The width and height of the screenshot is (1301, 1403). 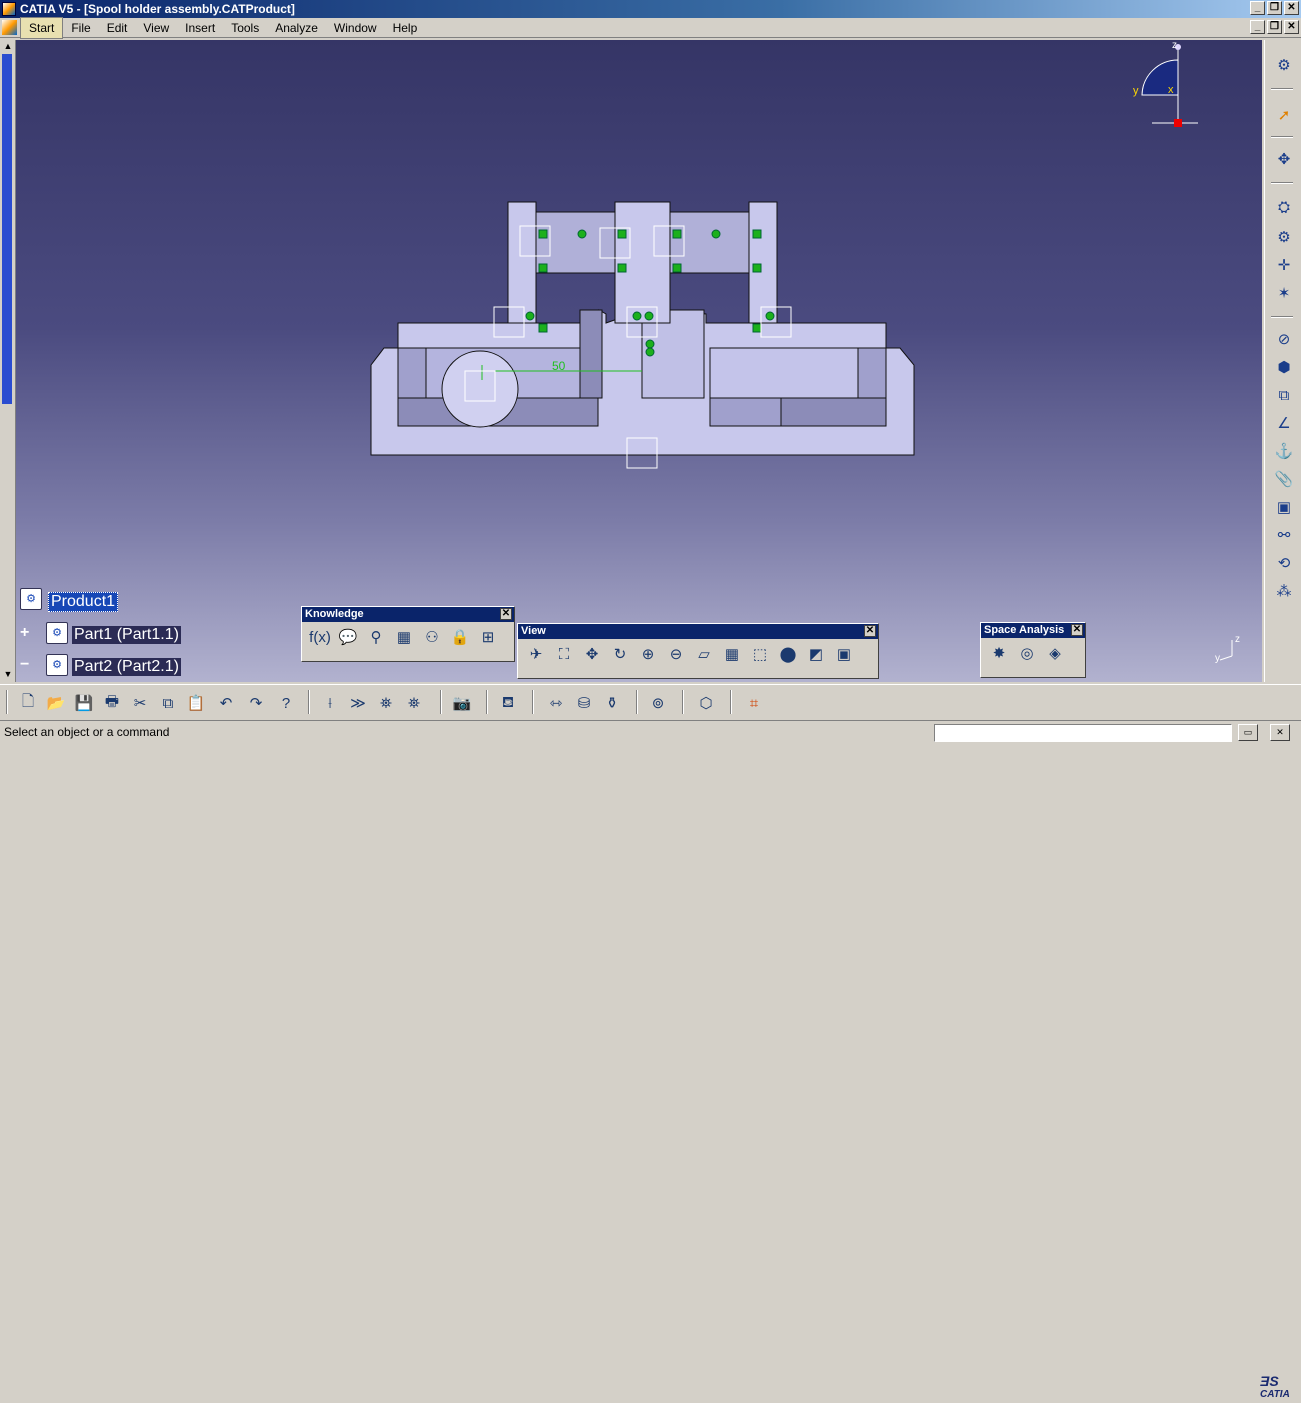 What do you see at coordinates (760, 654) in the screenshot?
I see `iso-view-icon: ⬚` at bounding box center [760, 654].